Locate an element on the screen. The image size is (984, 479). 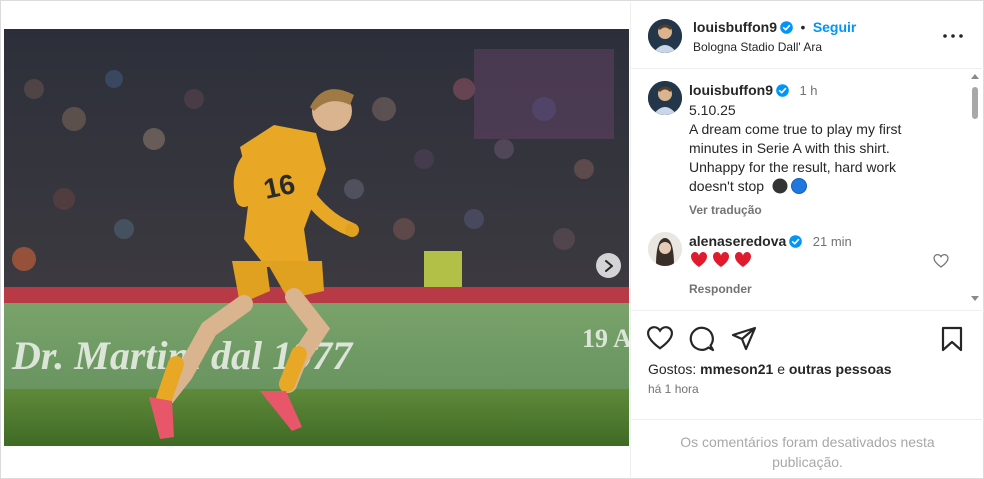
share-button is located at coordinates (744, 339).